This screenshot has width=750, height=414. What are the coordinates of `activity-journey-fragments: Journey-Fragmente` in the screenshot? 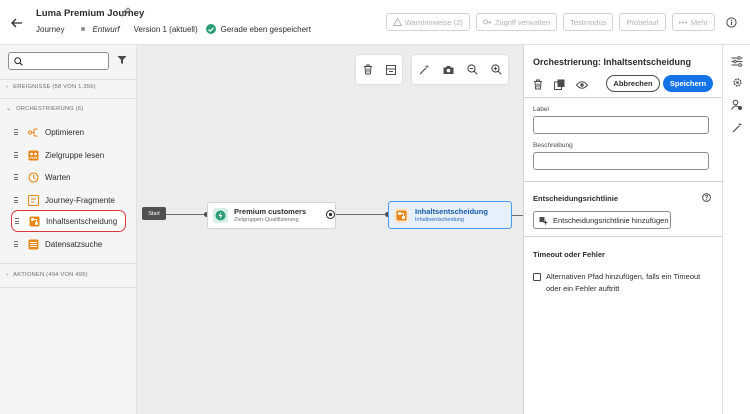 It's located at (71, 200).